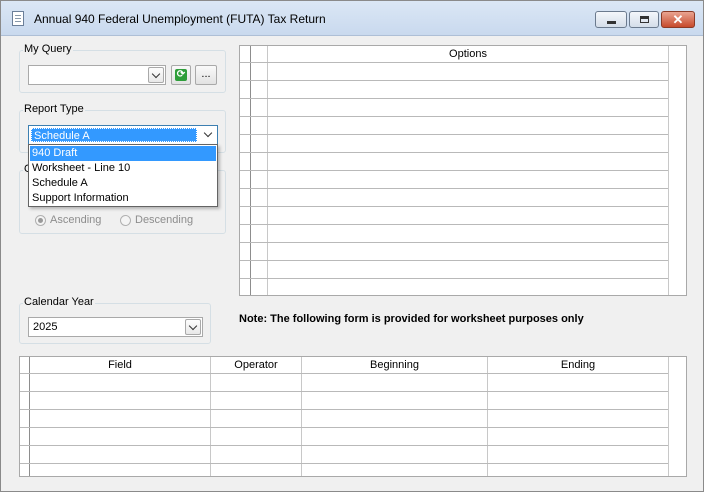 The width and height of the screenshot is (704, 492). Describe the element at coordinates (59, 302) in the screenshot. I see `calendar-year-label: Calendar Year` at that location.